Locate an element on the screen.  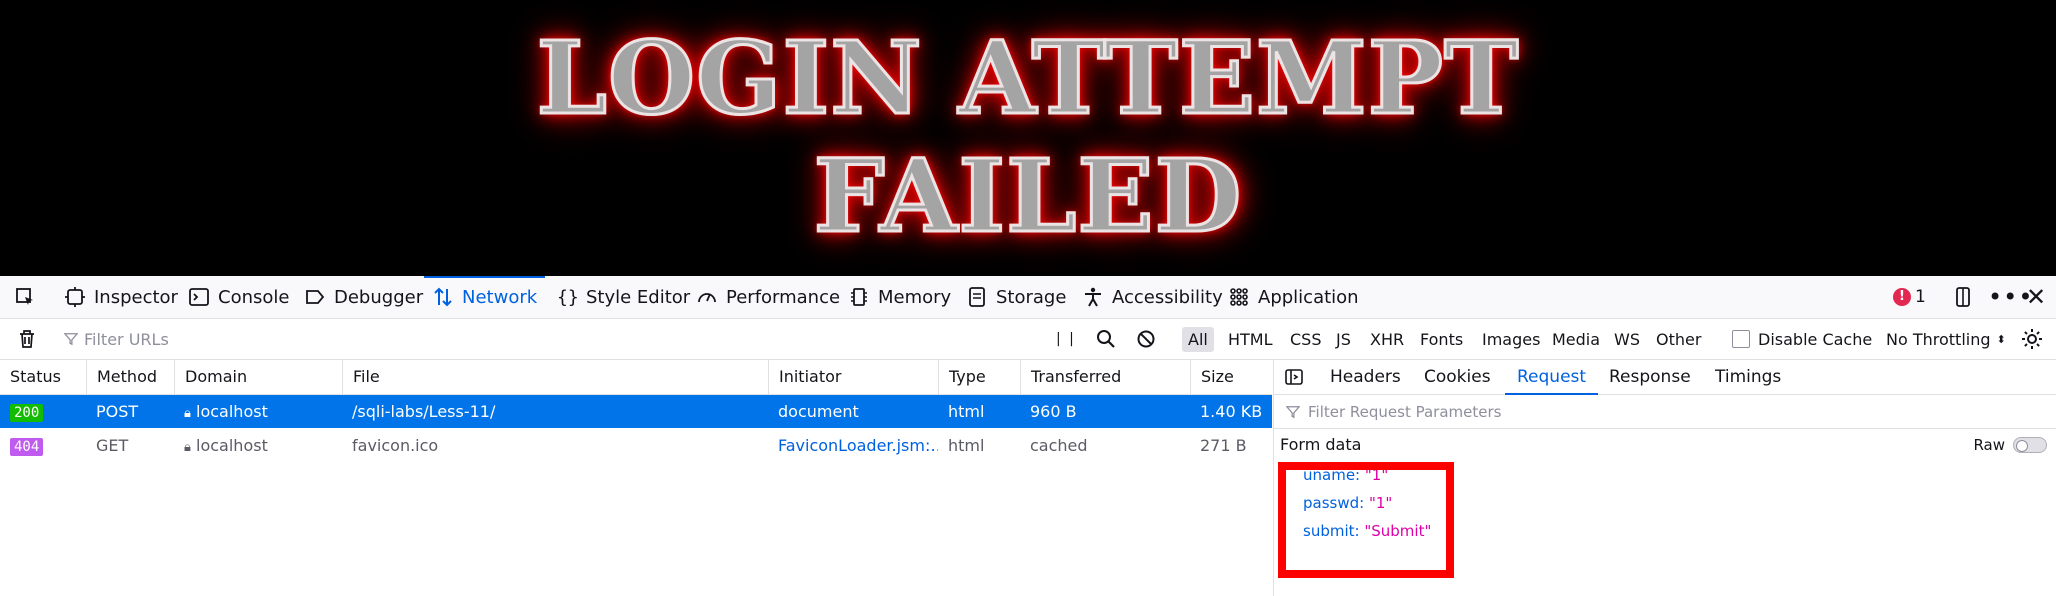
block-button is located at coordinates (1146, 339).